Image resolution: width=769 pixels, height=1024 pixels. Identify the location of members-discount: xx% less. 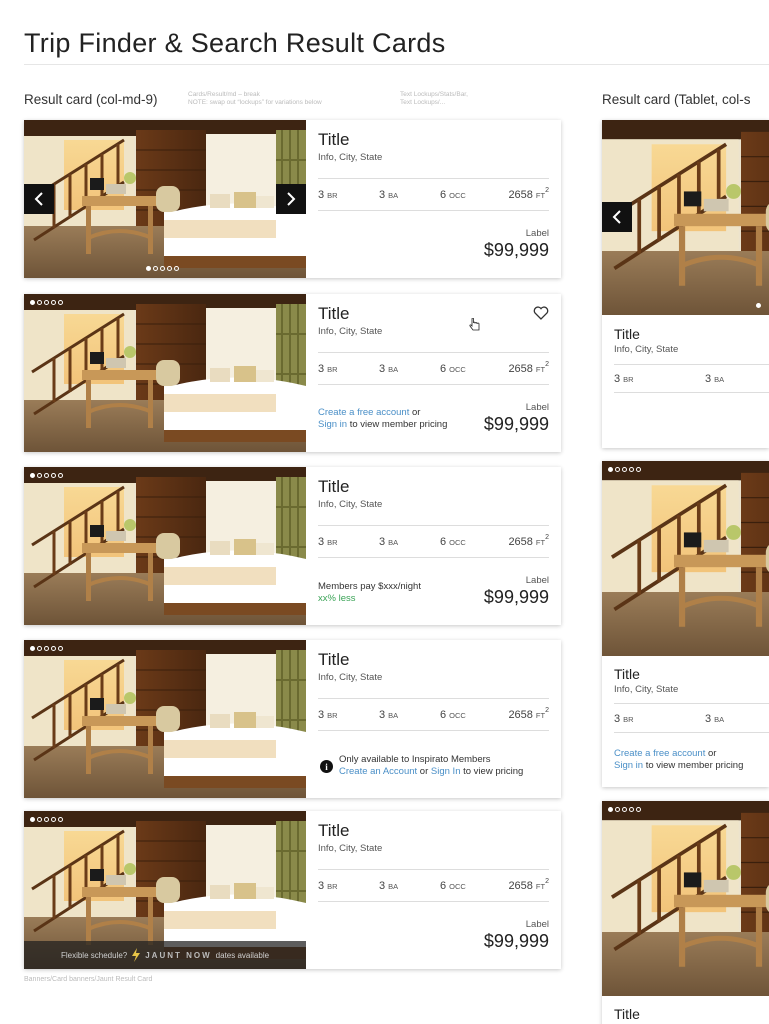
(337, 598).